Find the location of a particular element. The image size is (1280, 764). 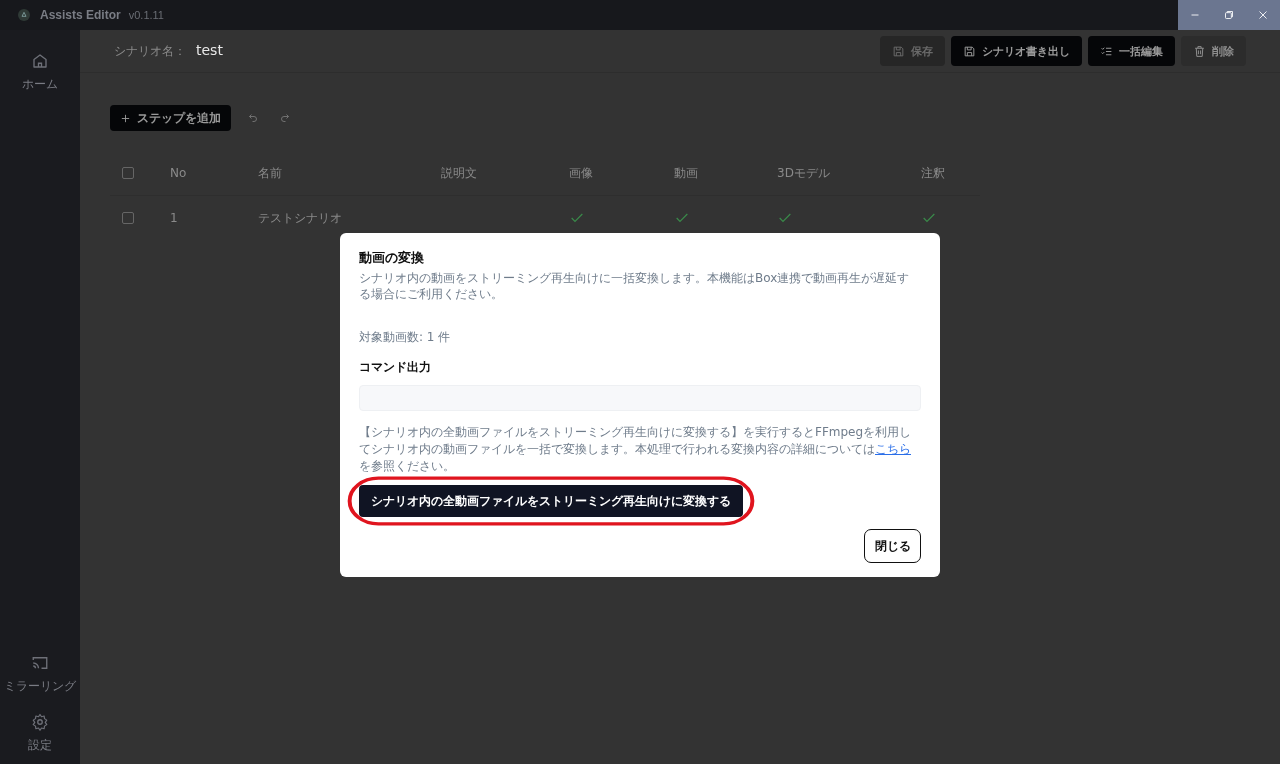

field-label: コマンド出力 is located at coordinates (395, 367).